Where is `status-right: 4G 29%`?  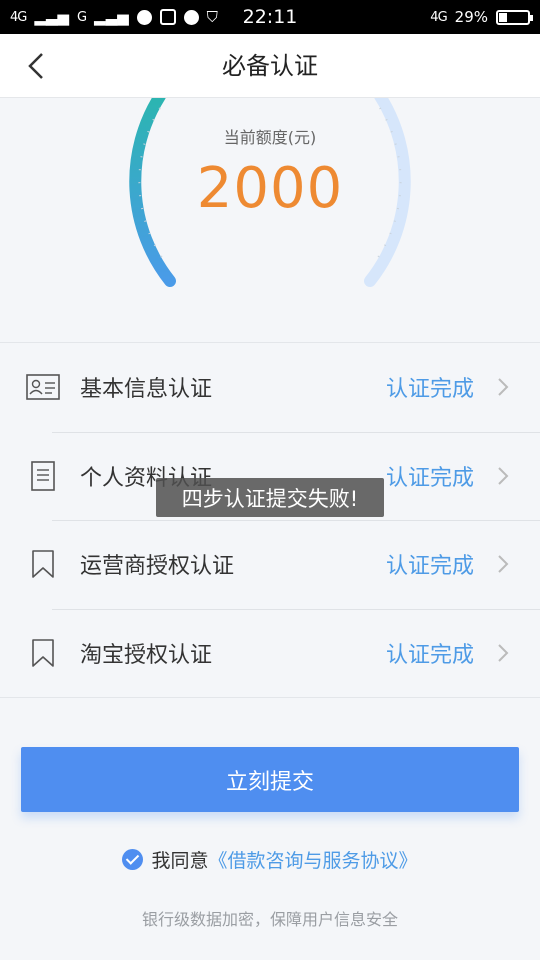 status-right: 4G 29% is located at coordinates (481, 17).